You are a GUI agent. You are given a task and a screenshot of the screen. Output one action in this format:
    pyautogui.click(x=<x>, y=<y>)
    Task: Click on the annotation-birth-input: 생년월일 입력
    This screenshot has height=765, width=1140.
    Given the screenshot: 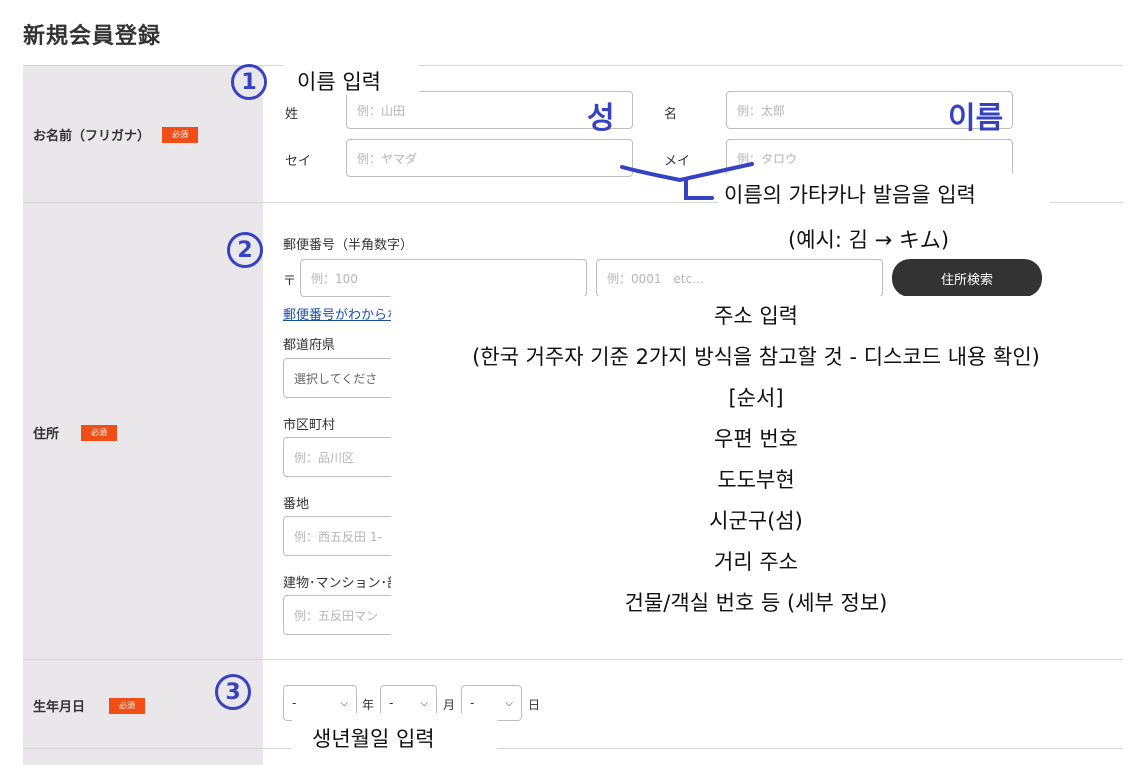 What is the action you would take?
    pyautogui.click(x=373, y=739)
    